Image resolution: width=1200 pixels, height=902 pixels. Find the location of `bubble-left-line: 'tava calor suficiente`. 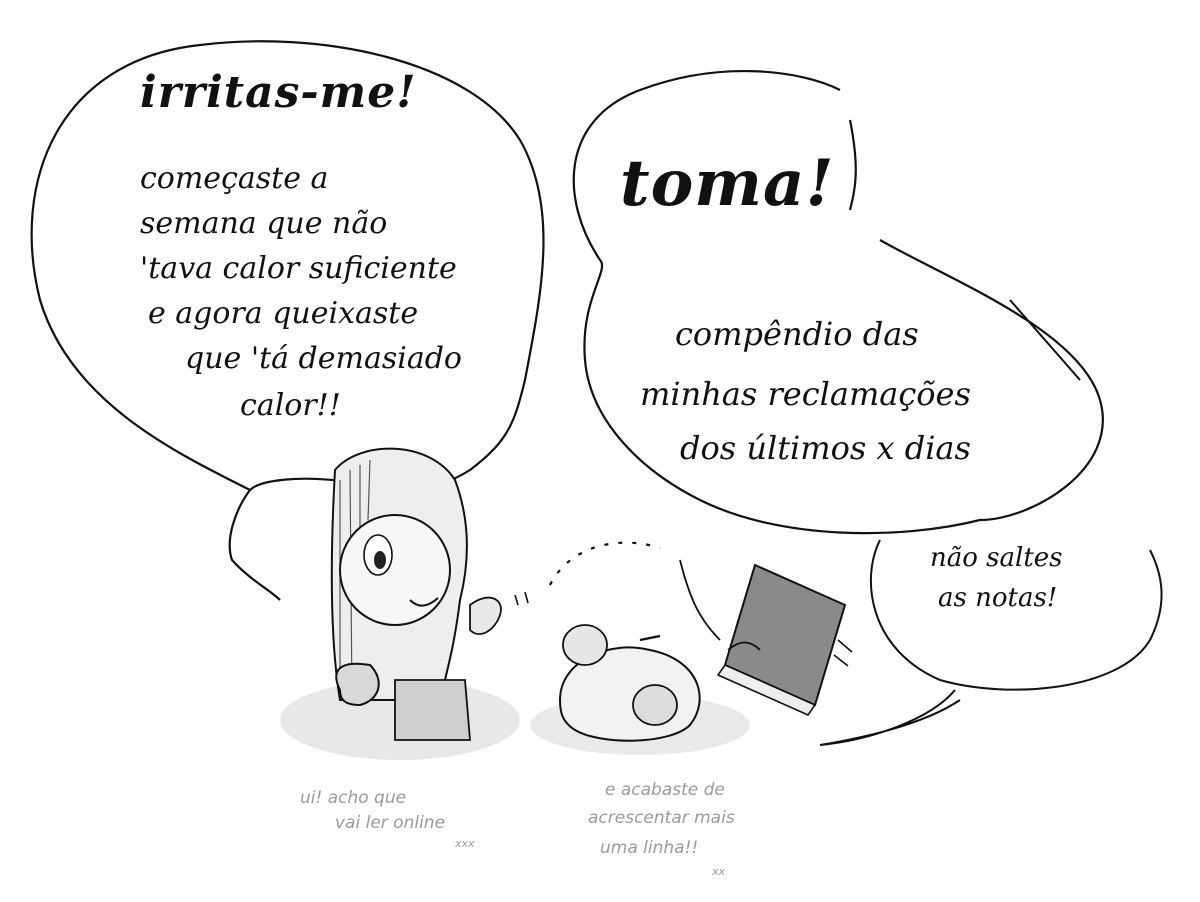

bubble-left-line: 'tava calor suficiente is located at coordinates (298, 268).